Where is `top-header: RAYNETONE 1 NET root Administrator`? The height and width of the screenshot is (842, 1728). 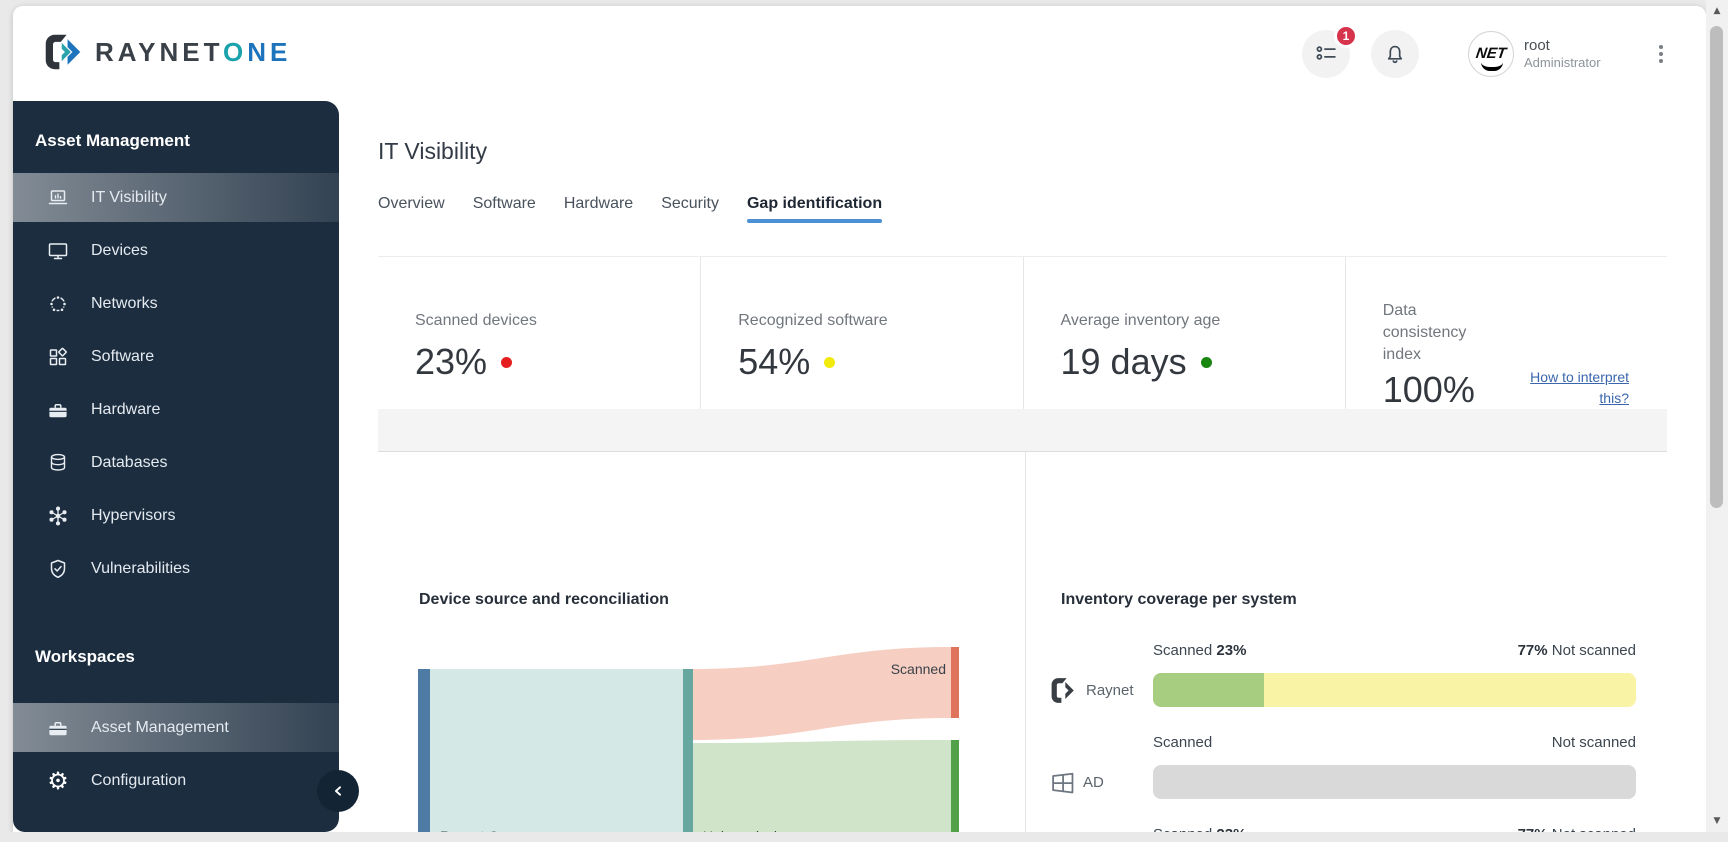
top-header: RAYNETONE 1 NET root Administrator is located at coordinates (859, 53).